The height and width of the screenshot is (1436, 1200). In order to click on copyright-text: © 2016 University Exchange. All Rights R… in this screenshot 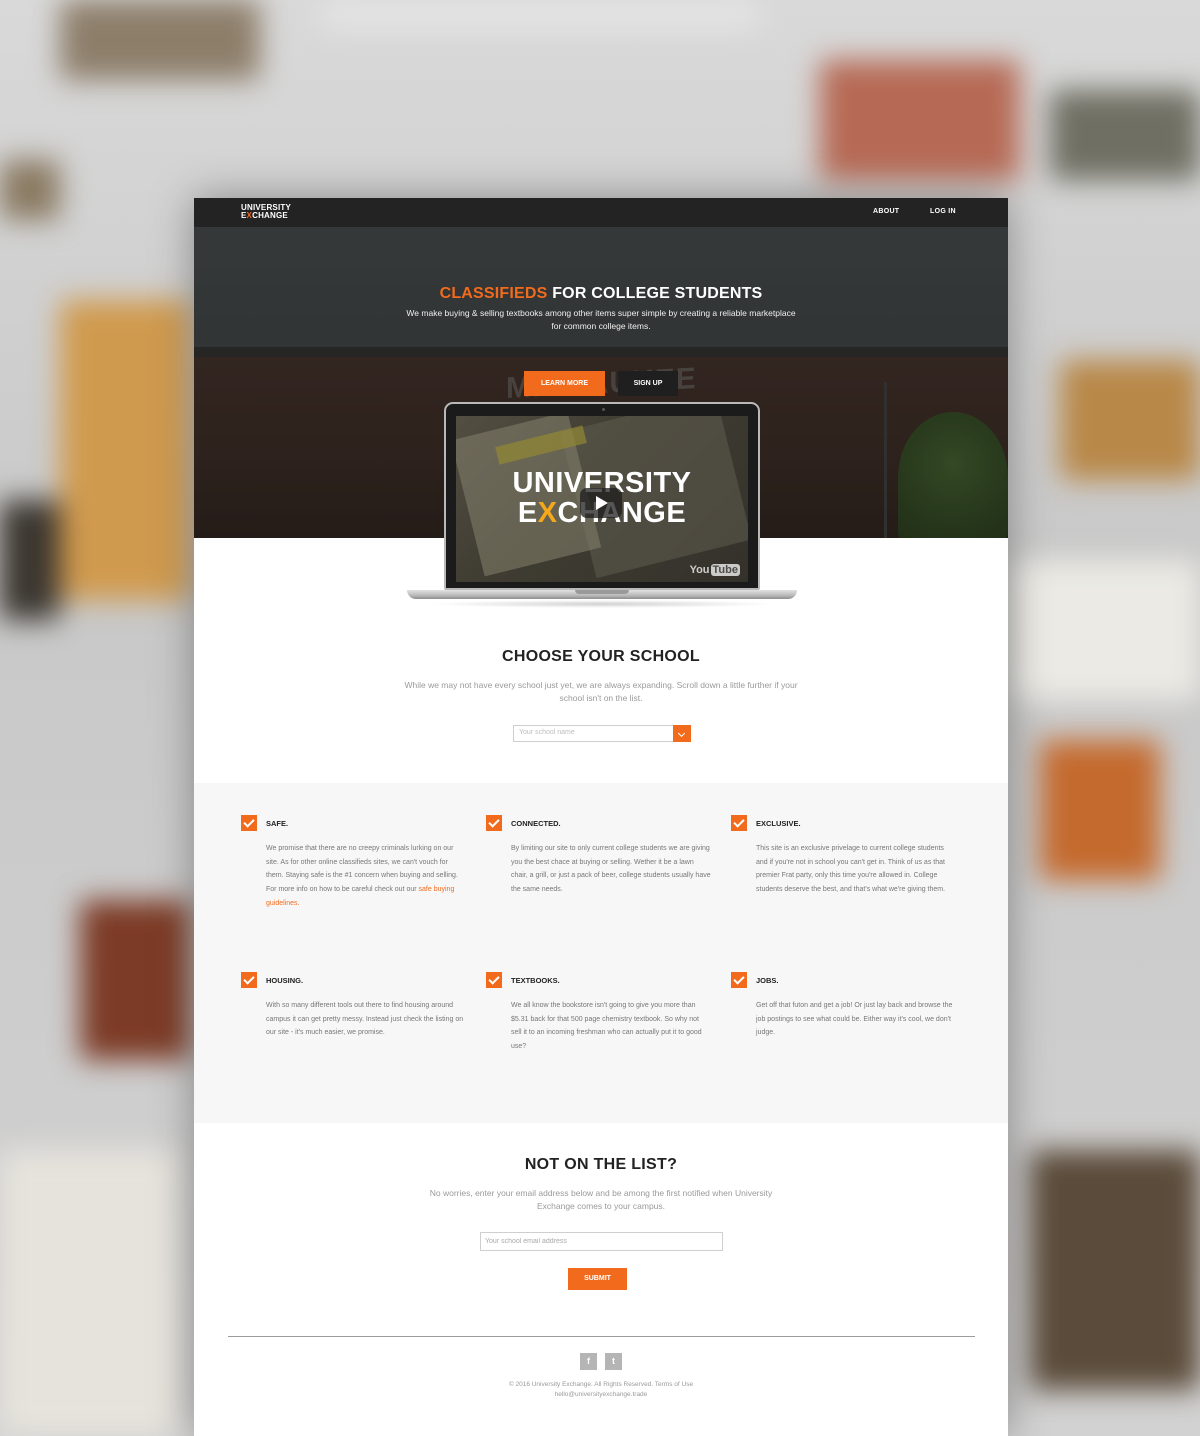, I will do `click(601, 1384)`.